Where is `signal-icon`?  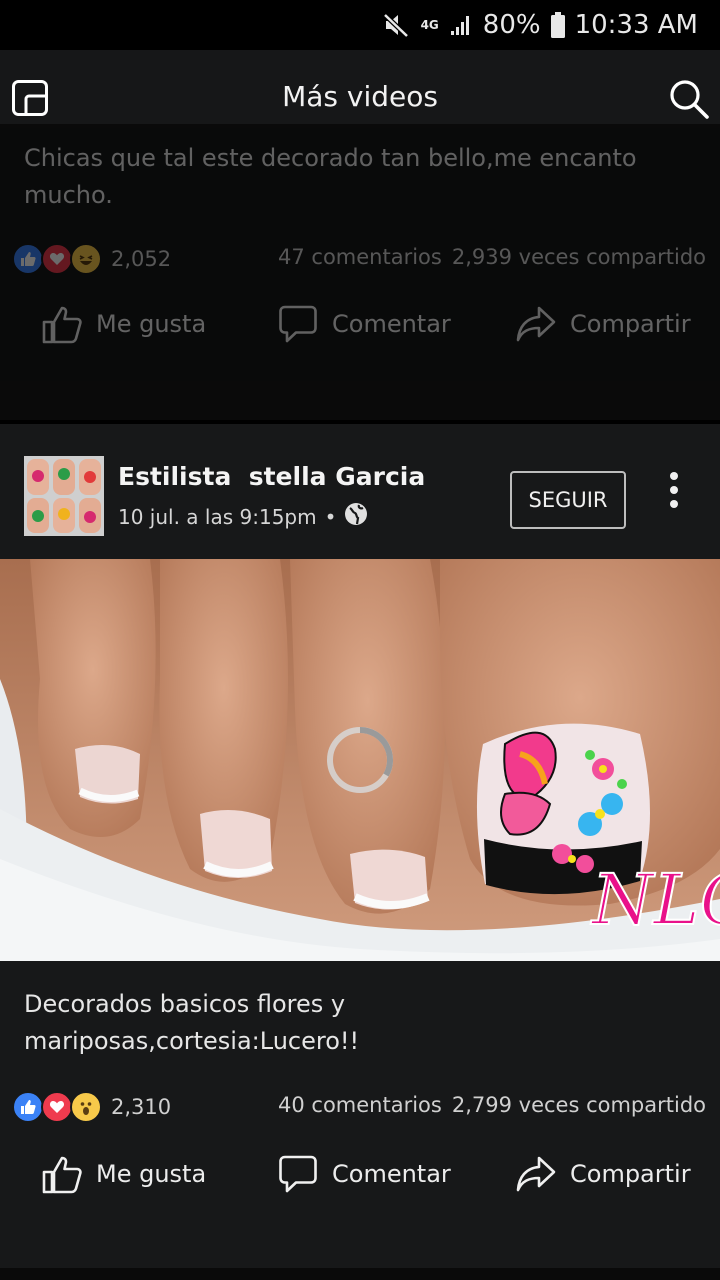 signal-icon is located at coordinates (461, 25).